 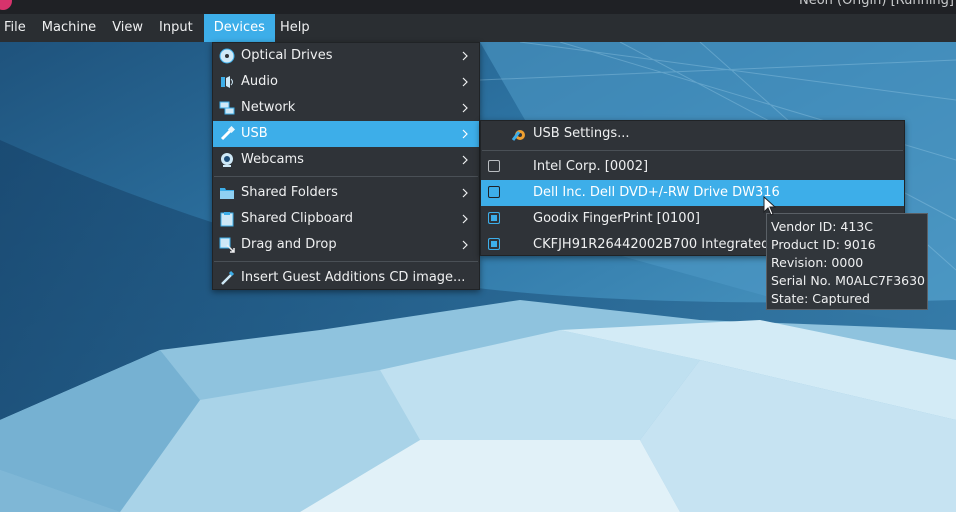 What do you see at coordinates (72, 28) in the screenshot?
I see `menu-machine: Machine` at bounding box center [72, 28].